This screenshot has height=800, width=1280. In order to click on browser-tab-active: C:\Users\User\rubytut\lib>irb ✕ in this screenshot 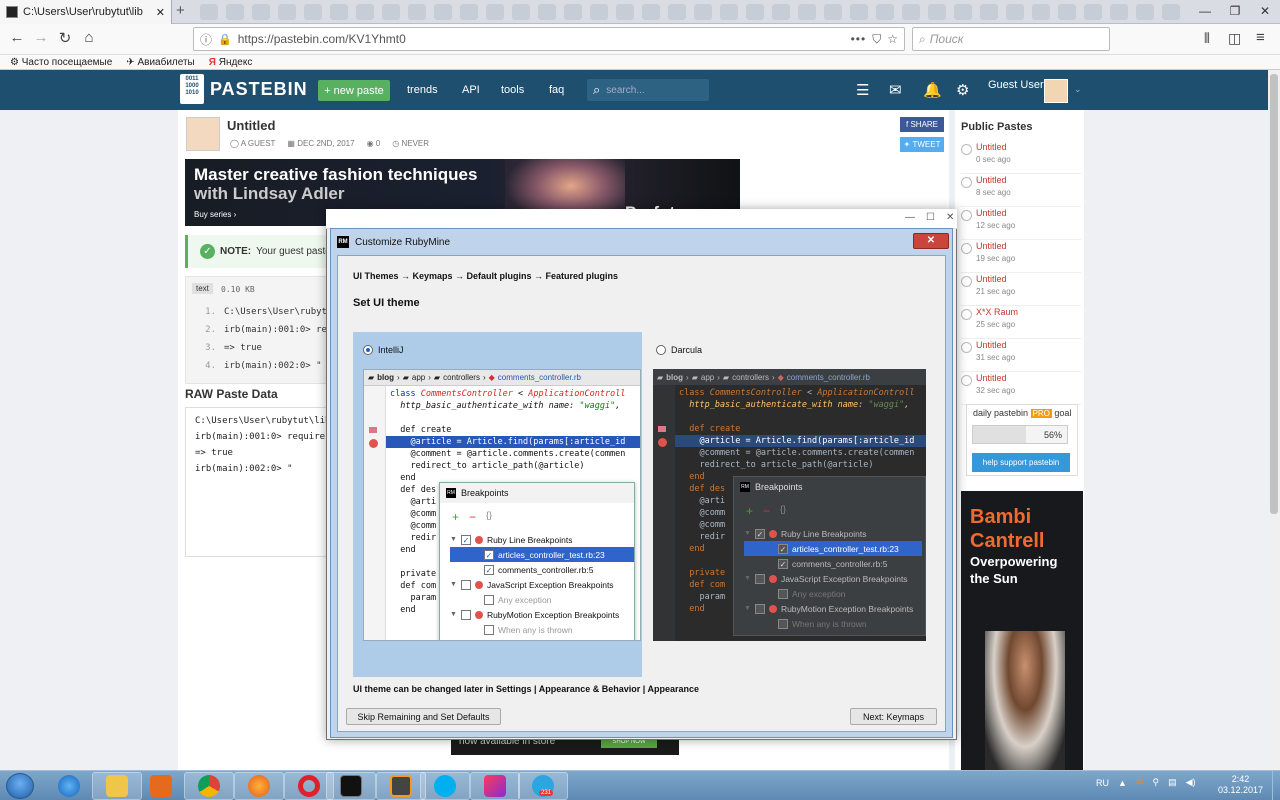, I will do `click(86, 12)`.